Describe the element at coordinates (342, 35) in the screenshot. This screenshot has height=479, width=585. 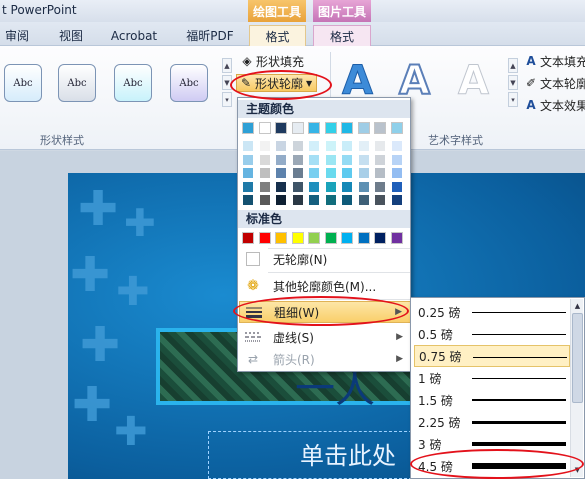
I see `tab-format-picture: 格式` at that location.